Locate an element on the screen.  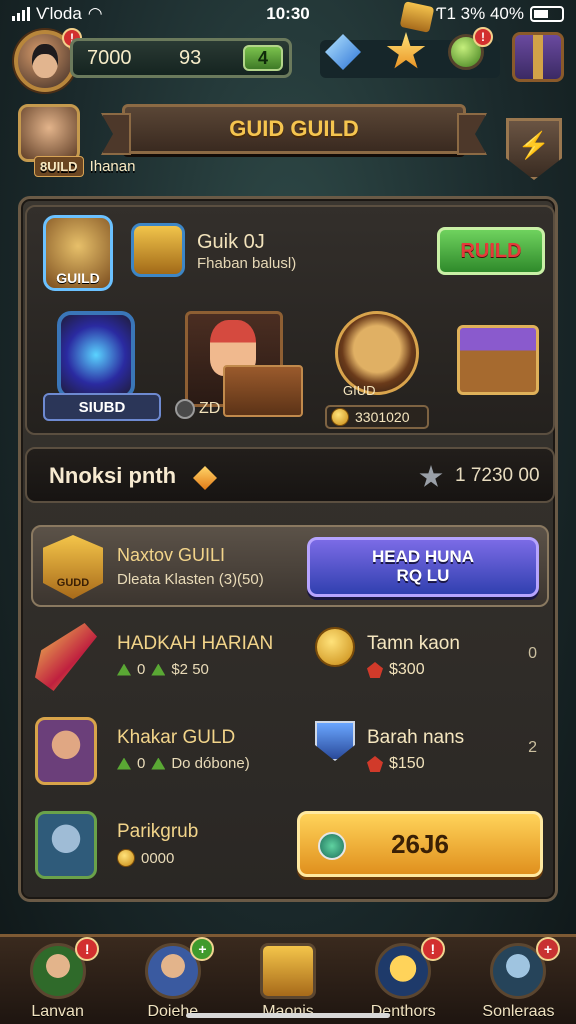
gold-counter: 7000 93 4 is located at coordinates (181, 58).